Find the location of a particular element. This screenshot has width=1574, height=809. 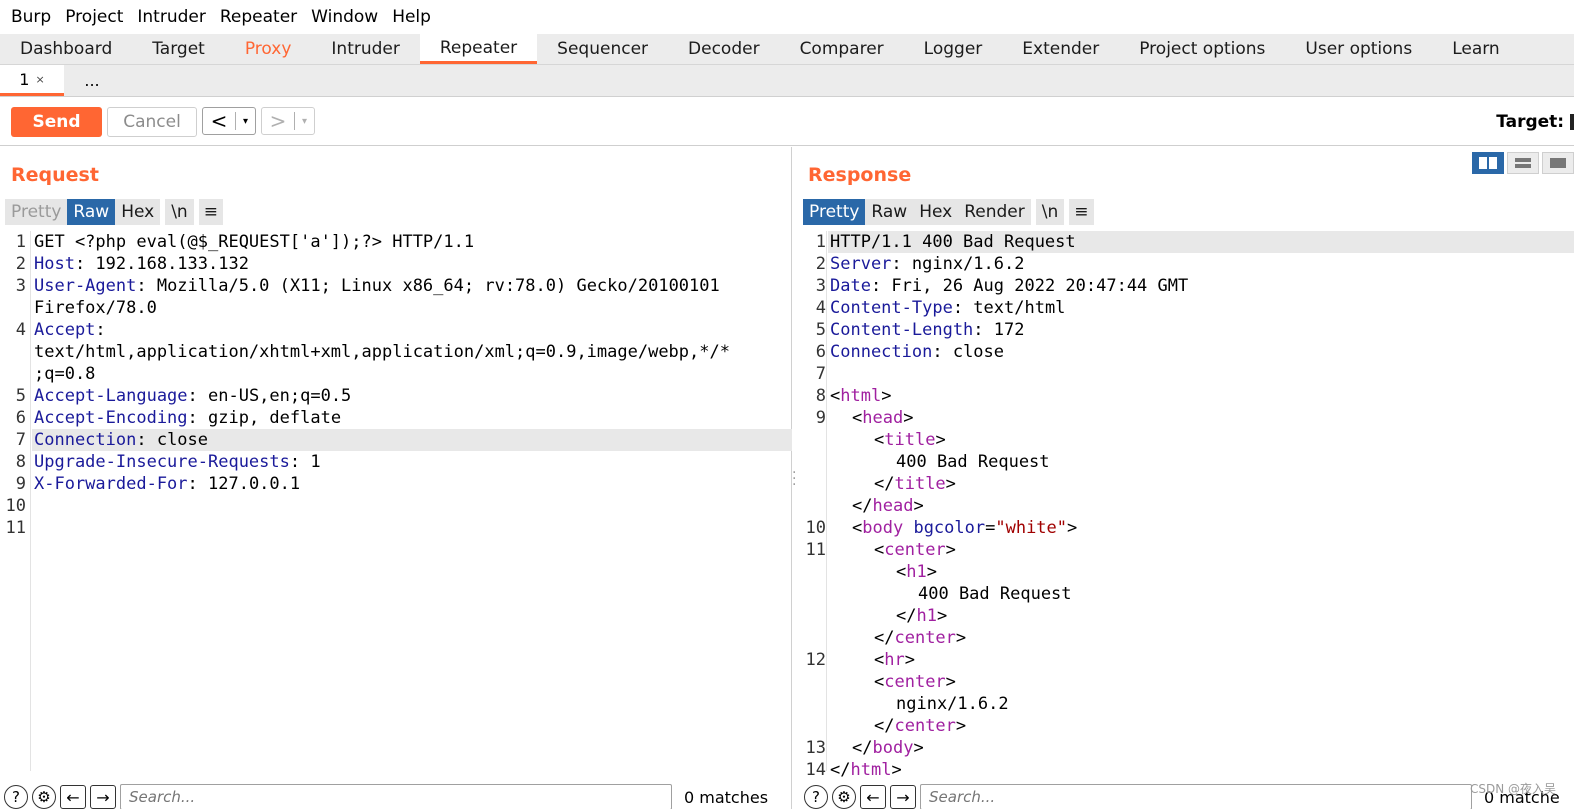

tab-extender: Extender is located at coordinates (1060, 49).